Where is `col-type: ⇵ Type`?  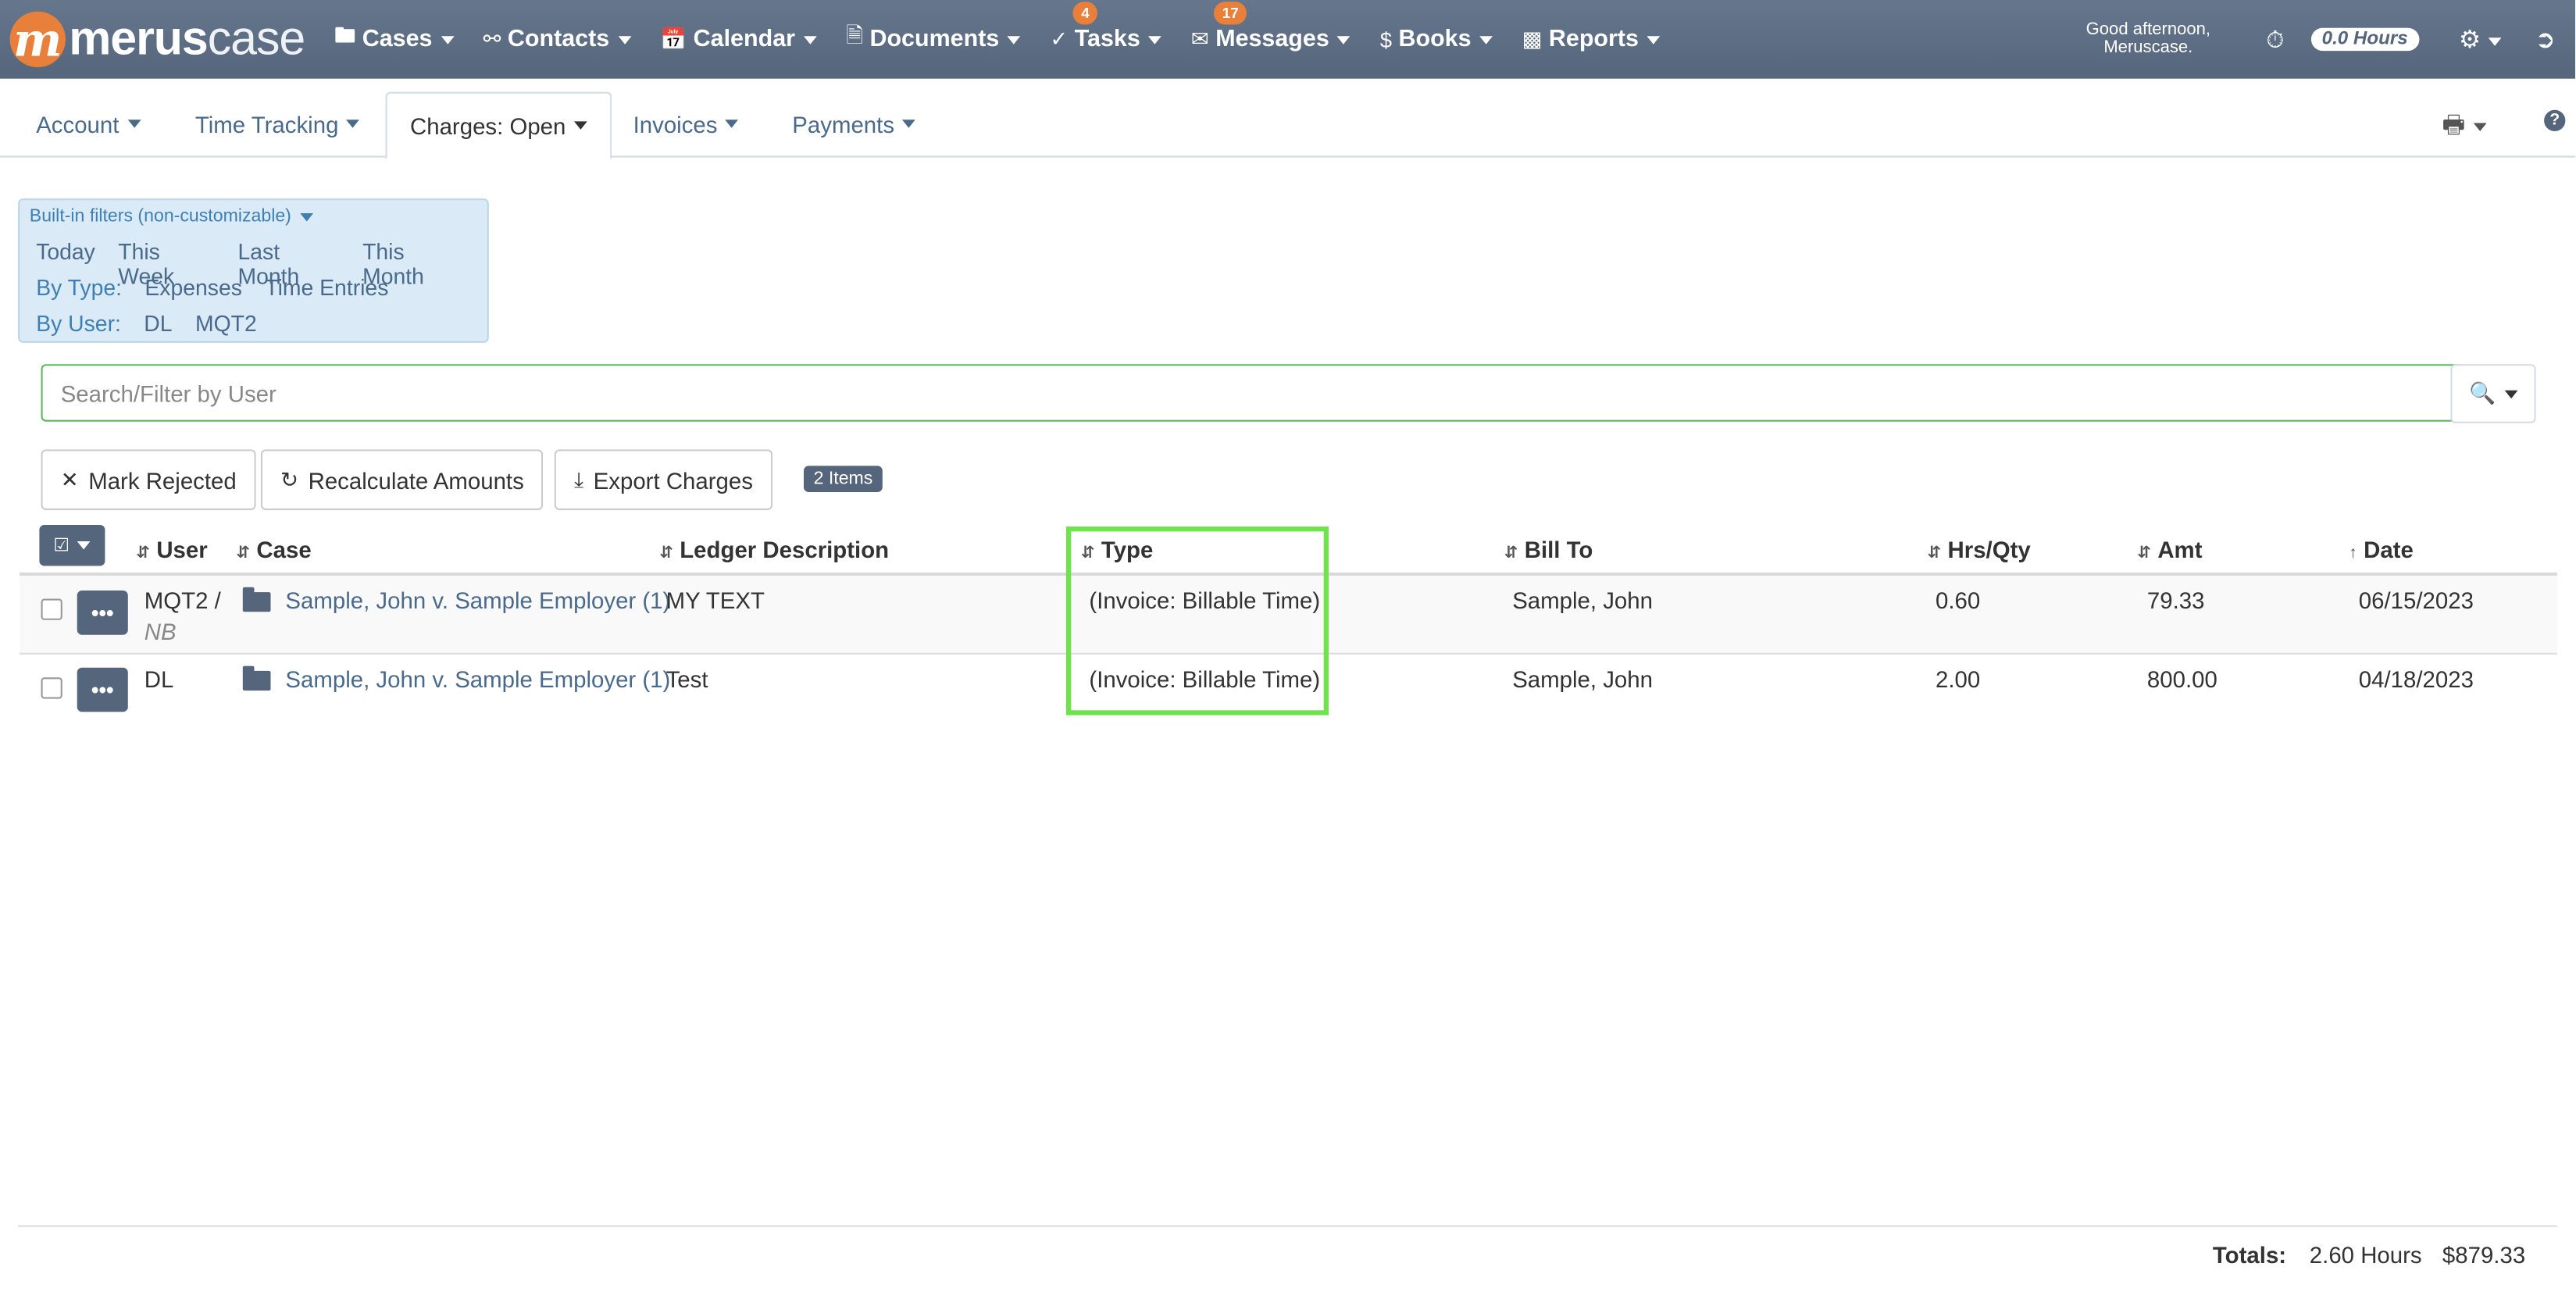
col-type: ⇵ Type is located at coordinates (1117, 550).